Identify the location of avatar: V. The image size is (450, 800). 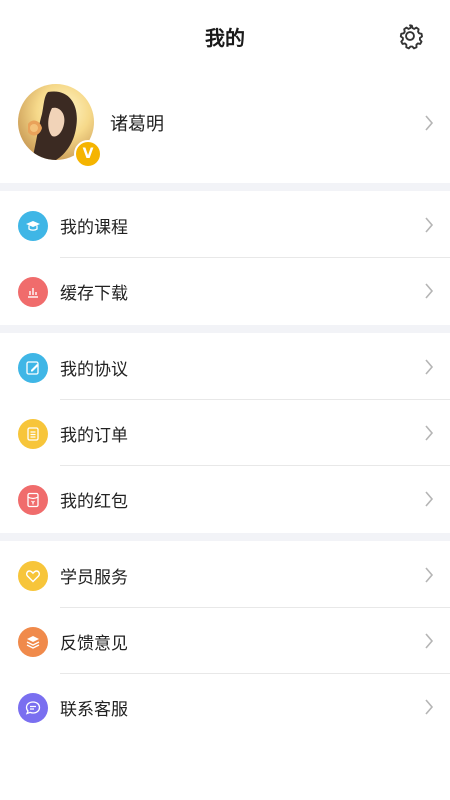
(60, 126).